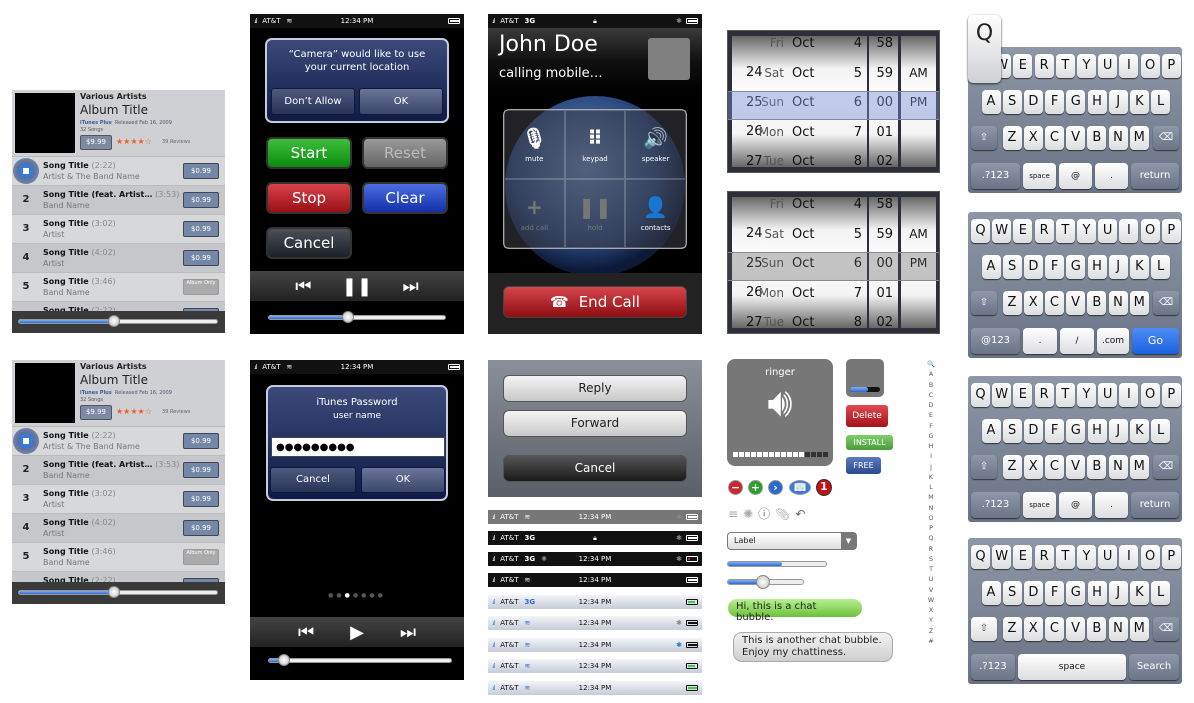  Describe the element at coordinates (1075, 176) in the screenshot. I see `key-: @` at that location.